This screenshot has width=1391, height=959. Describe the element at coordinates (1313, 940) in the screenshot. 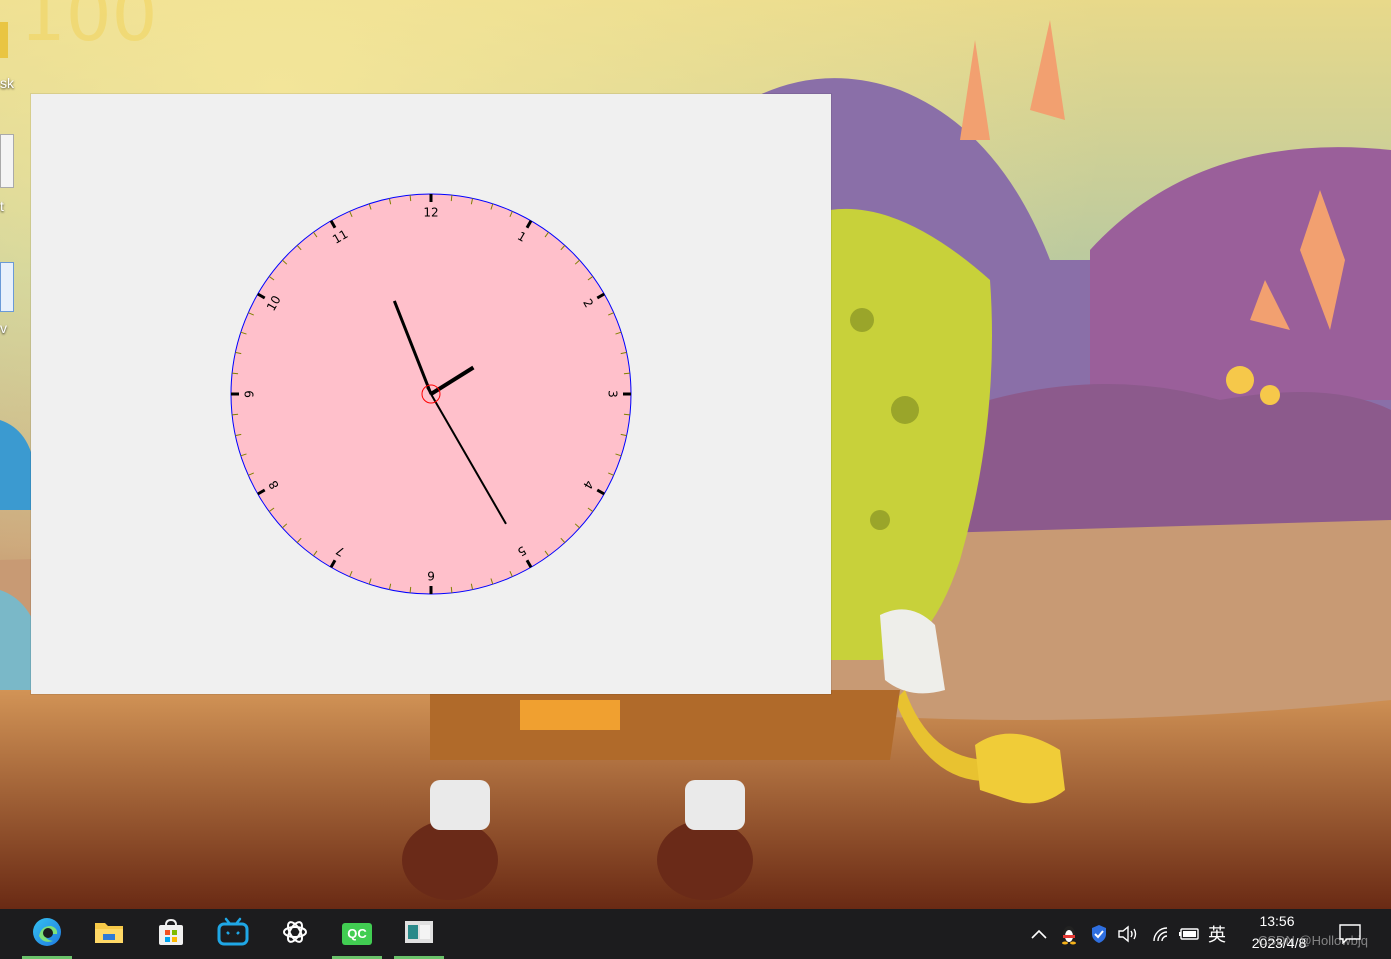

I see `csdn-watermark: CSDN @Hollowbjq` at that location.